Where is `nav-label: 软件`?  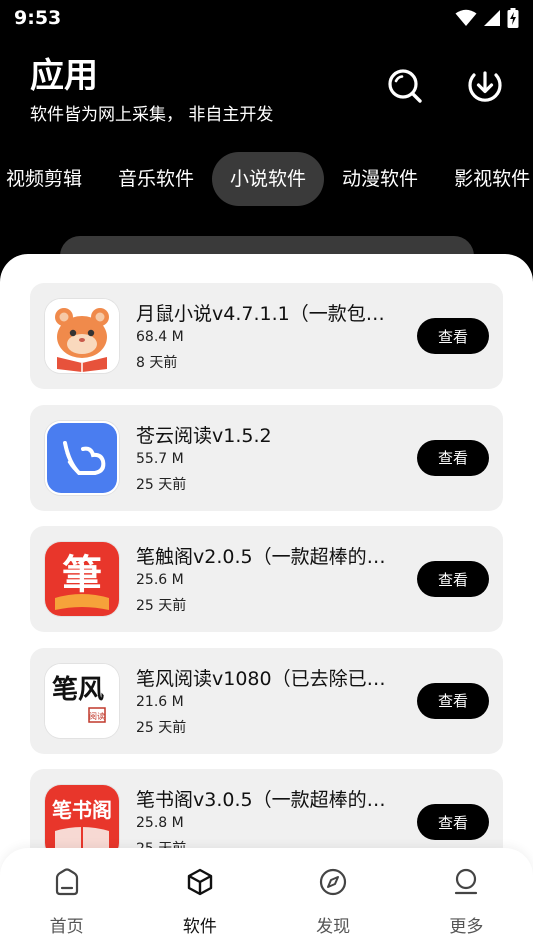
nav-label: 软件 is located at coordinates (199, 927).